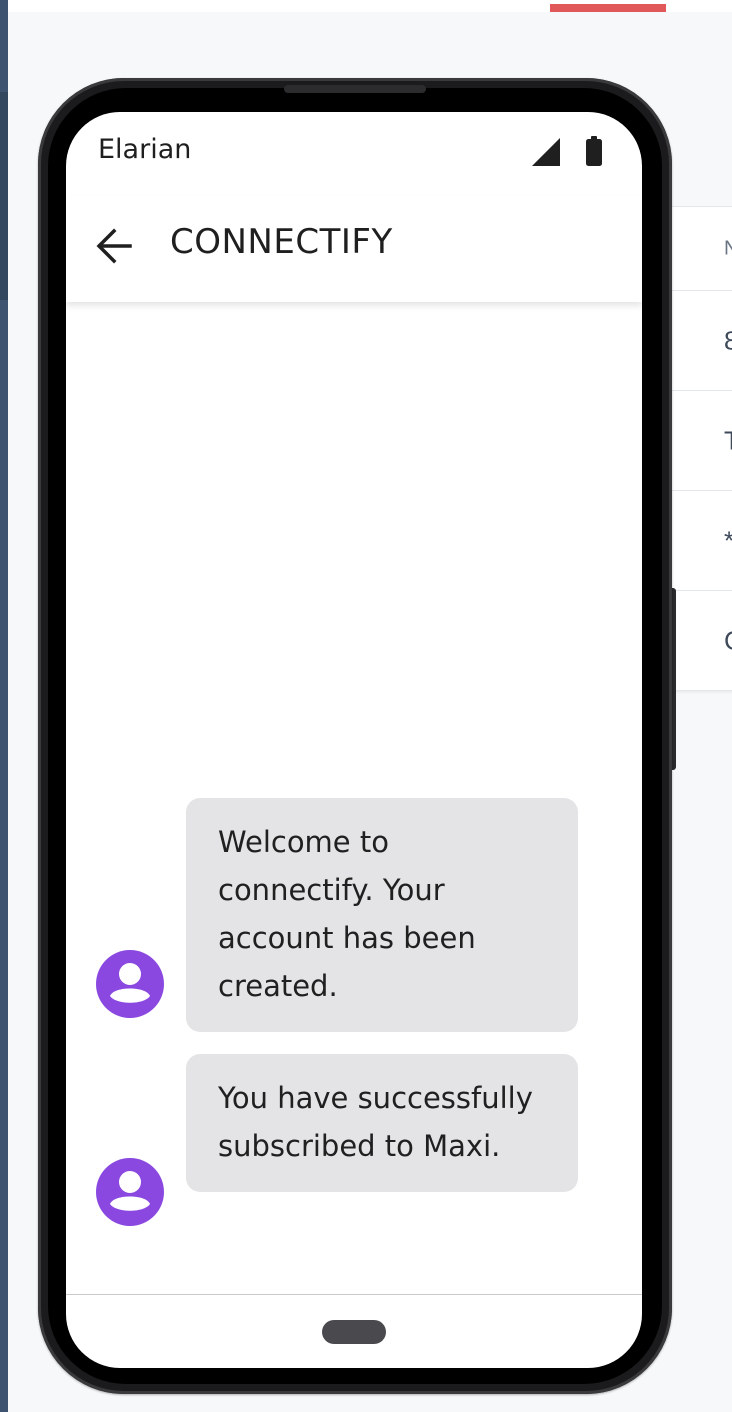 The height and width of the screenshot is (1412, 732). I want to click on table-cell: C, so click(728, 640).